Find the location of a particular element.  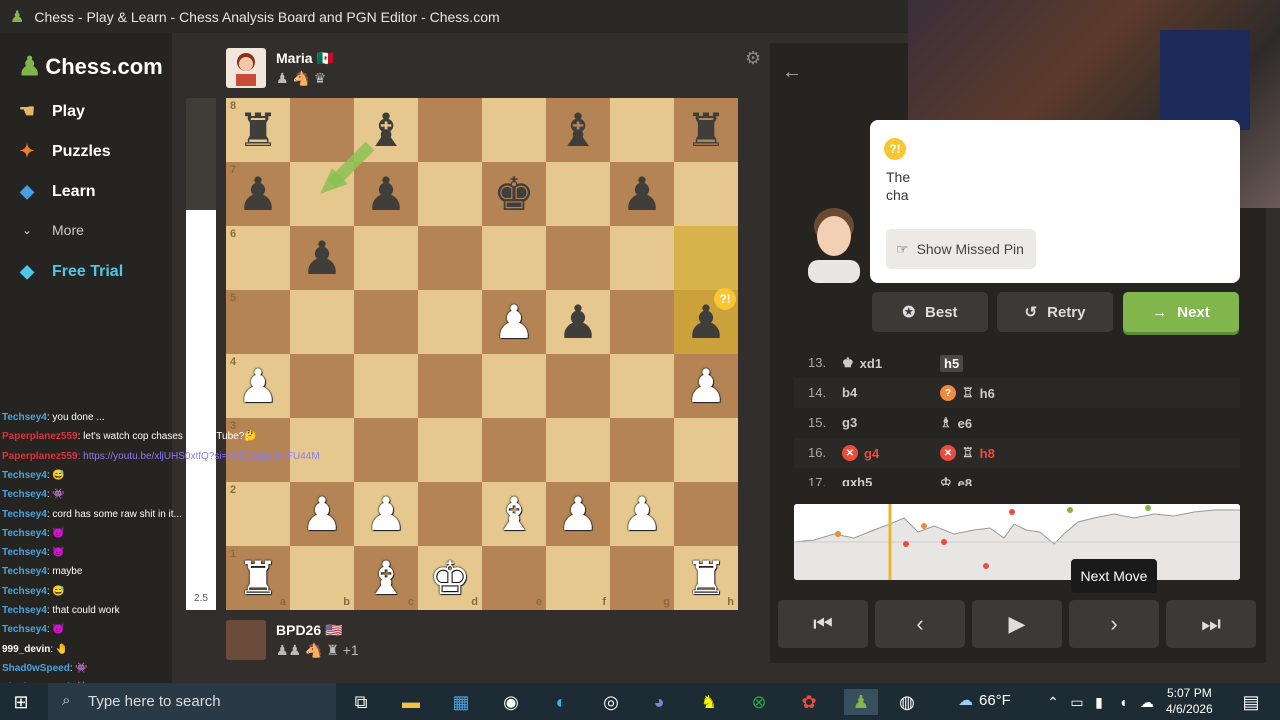

taskbar-clock: 5:07 PM 4/6/2026 is located at coordinates (1189, 701).